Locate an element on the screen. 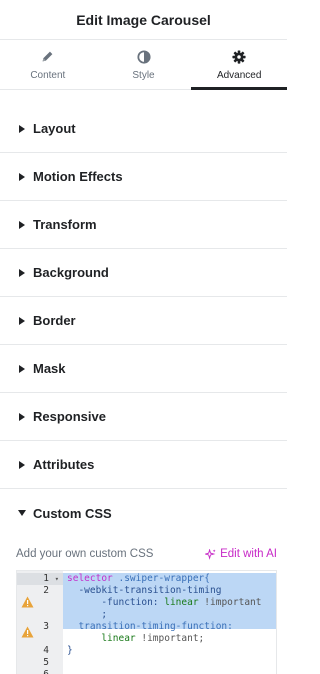 The width and height of the screenshot is (320, 674). panel-header: Edit Image Carousel is located at coordinates (143, 20).